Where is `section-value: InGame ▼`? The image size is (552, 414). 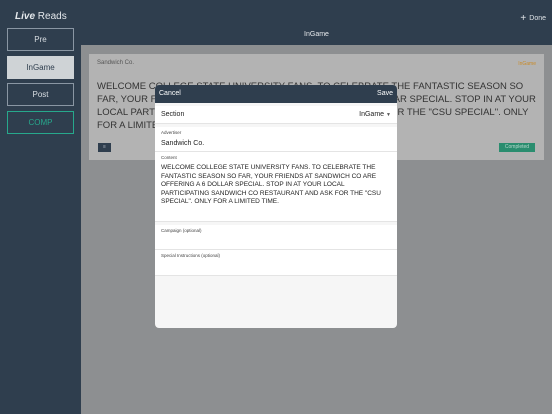 section-value: InGame ▼ is located at coordinates (375, 114).